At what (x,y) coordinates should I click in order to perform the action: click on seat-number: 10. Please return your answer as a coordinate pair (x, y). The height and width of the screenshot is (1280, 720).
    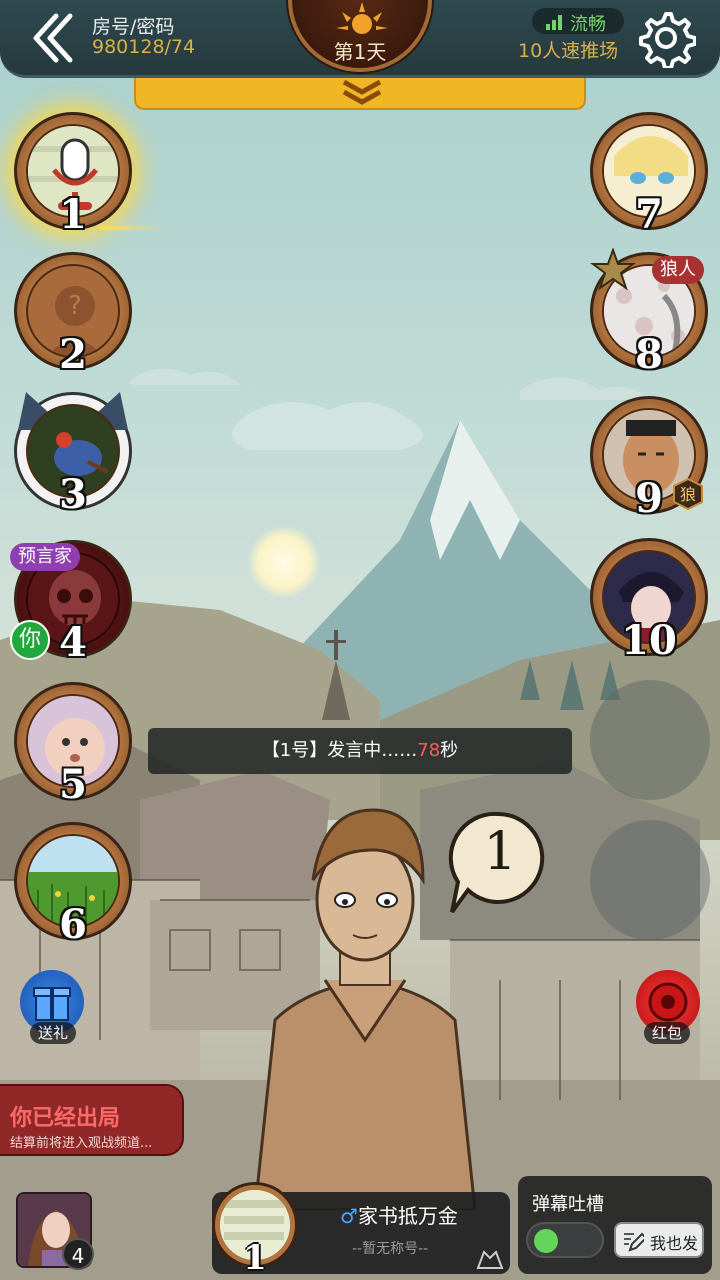
    Looking at the image, I should click on (649, 640).